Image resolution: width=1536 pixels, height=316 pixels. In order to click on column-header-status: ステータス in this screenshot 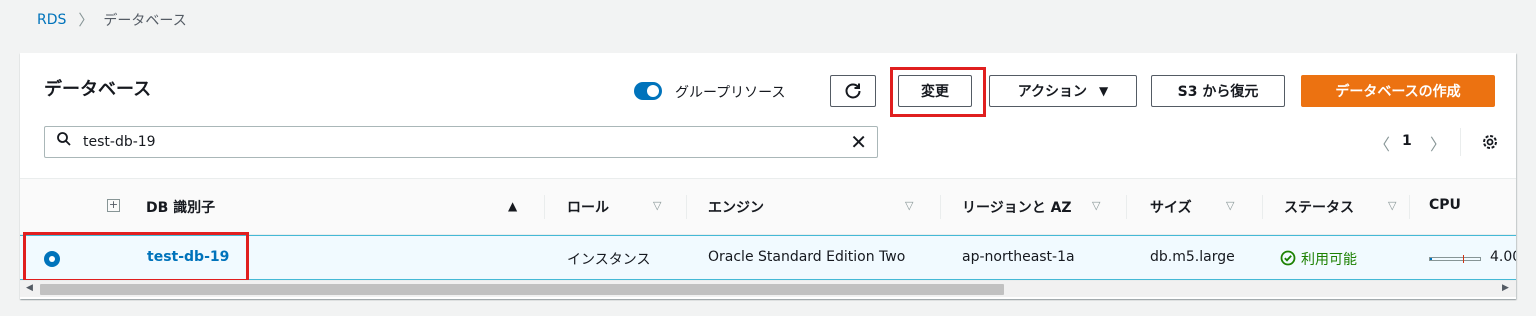, I will do `click(1319, 207)`.